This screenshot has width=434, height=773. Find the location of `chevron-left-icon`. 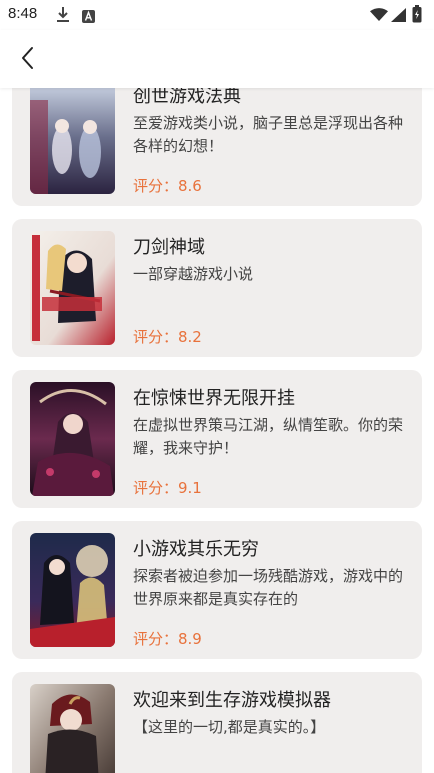

chevron-left-icon is located at coordinates (27, 58).